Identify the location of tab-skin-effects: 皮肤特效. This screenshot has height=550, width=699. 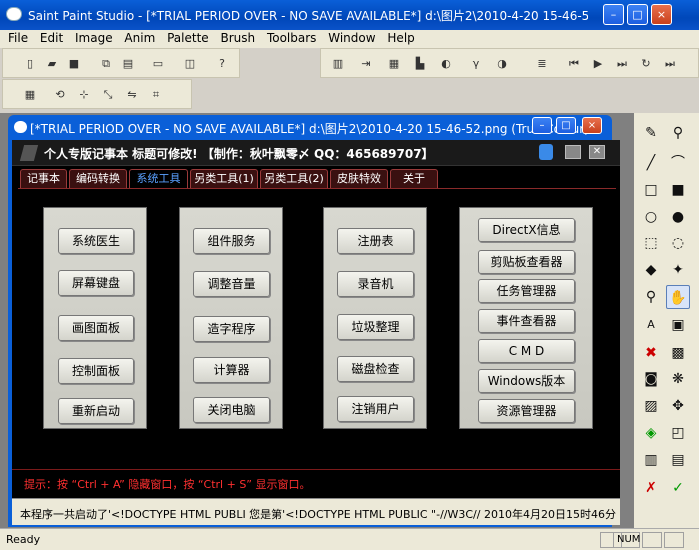
(359, 179).